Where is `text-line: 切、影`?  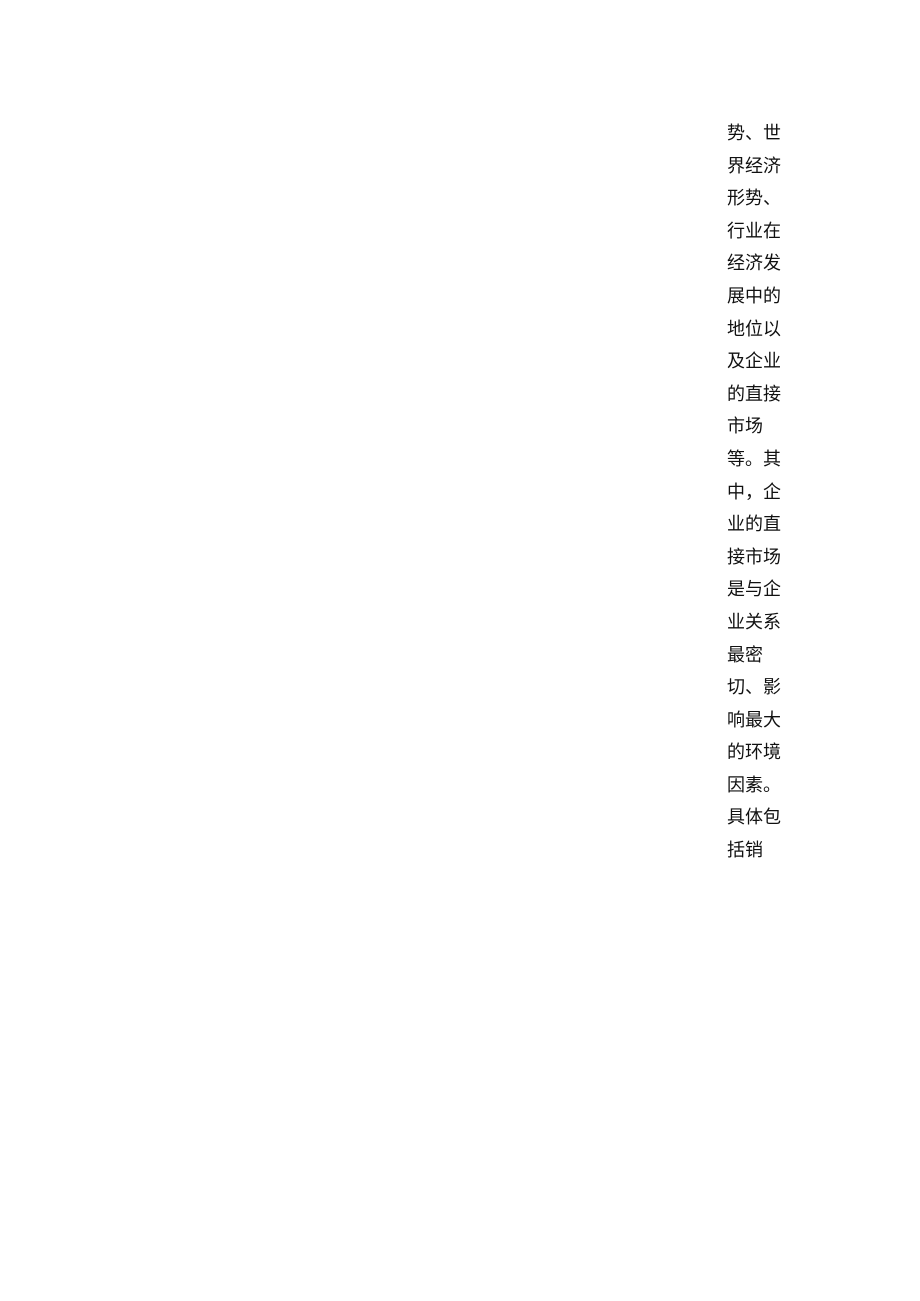 text-line: 切、影 is located at coordinates (754, 688).